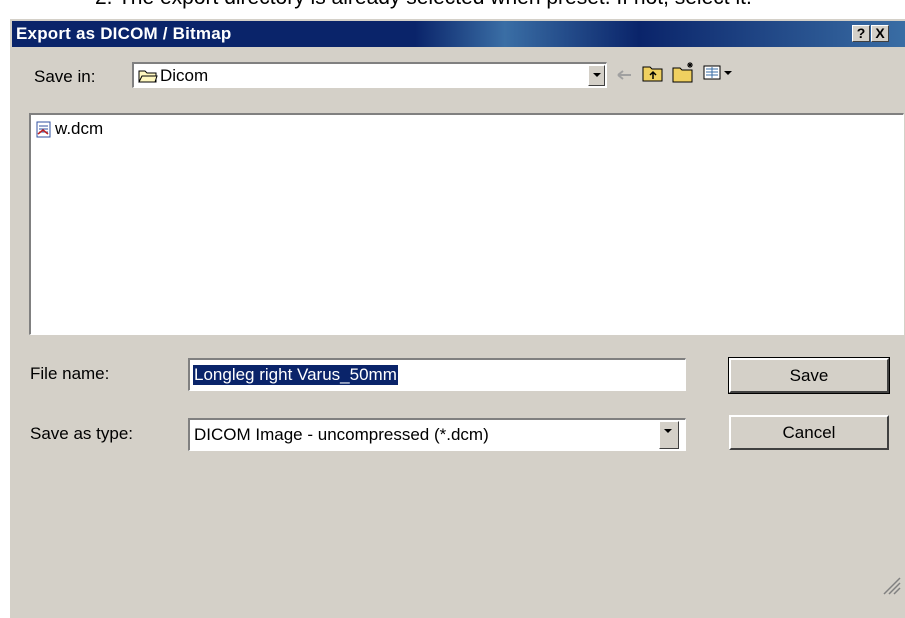  I want to click on cancel-button: Cancel, so click(809, 432).